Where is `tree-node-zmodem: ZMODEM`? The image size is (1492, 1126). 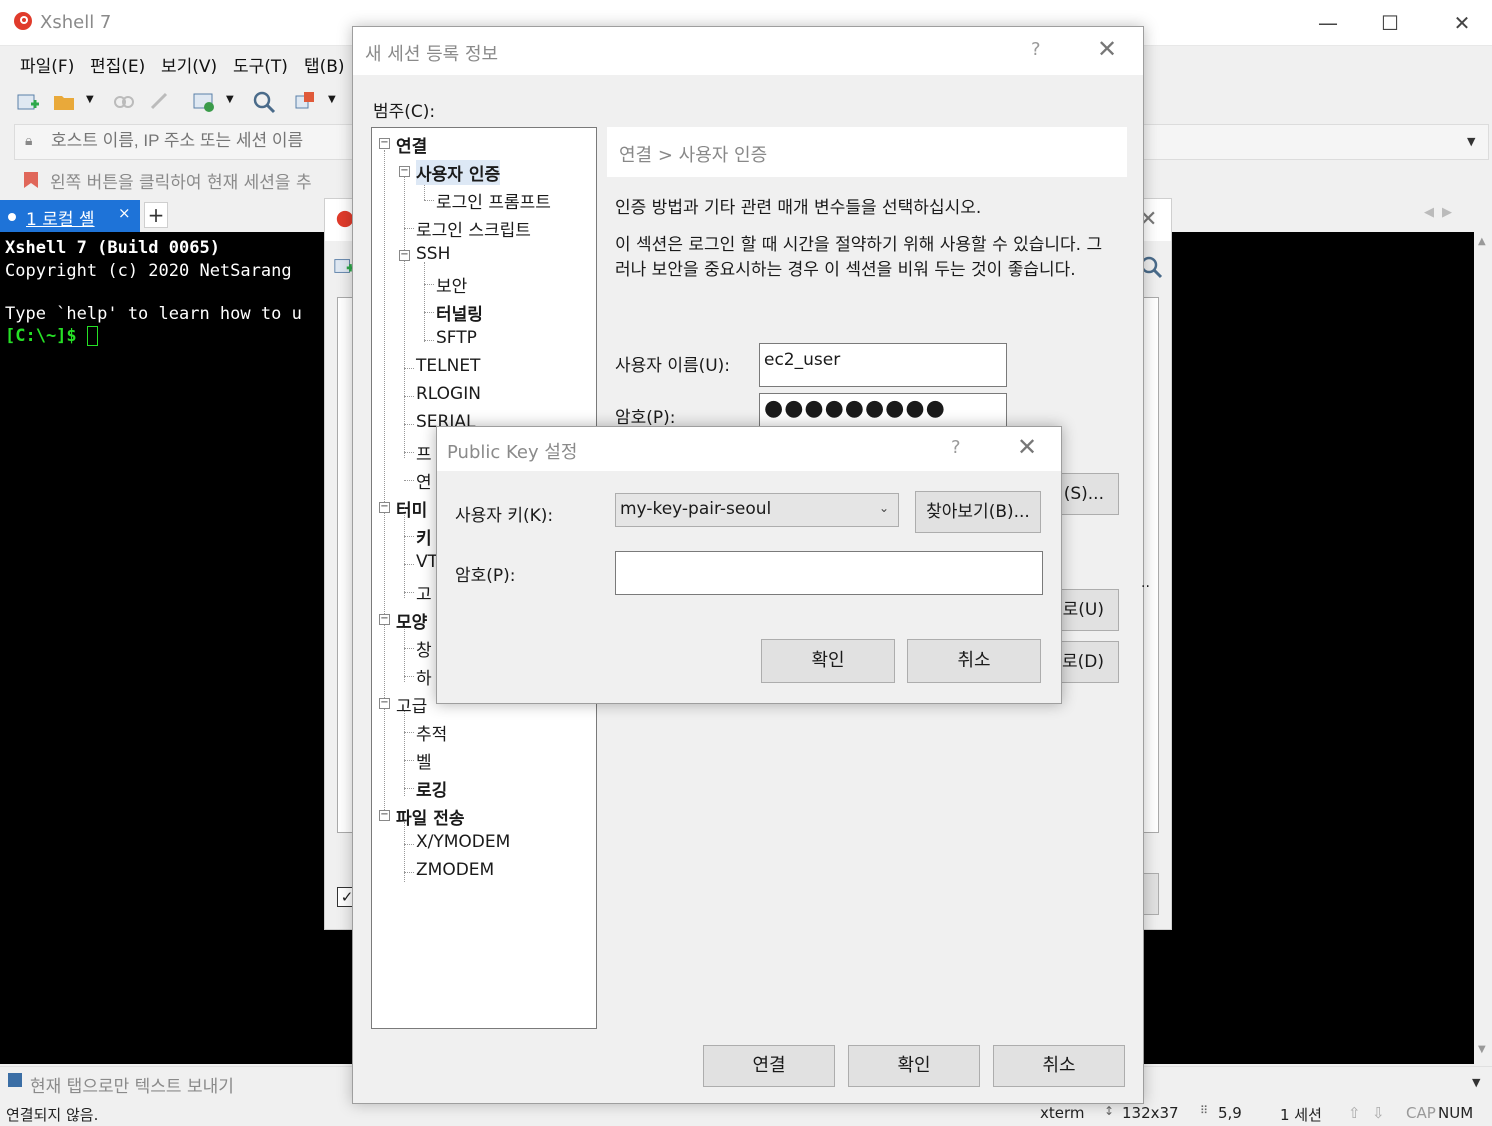 tree-node-zmodem: ZMODEM is located at coordinates (455, 870).